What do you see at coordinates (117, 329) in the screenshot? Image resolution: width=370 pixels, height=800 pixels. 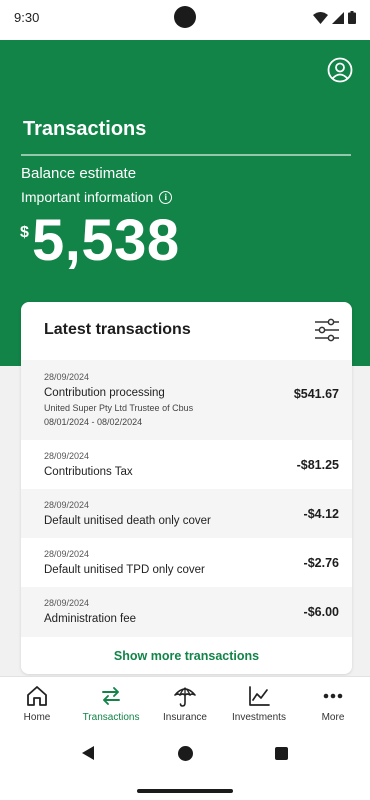 I see `card-title: Latest transactions` at bounding box center [117, 329].